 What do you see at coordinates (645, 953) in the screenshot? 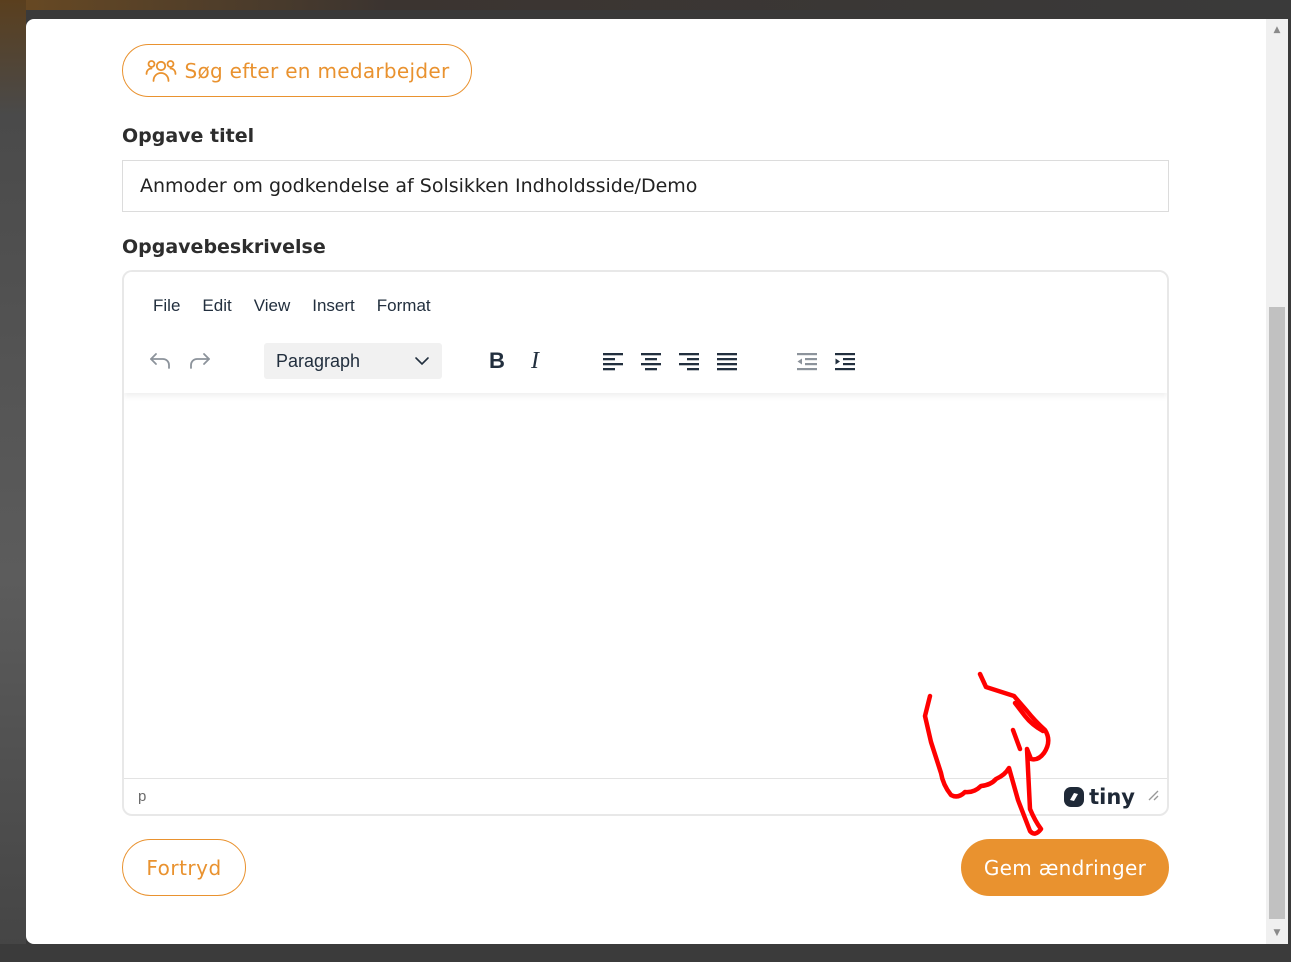
I see `background-bottom` at bounding box center [645, 953].